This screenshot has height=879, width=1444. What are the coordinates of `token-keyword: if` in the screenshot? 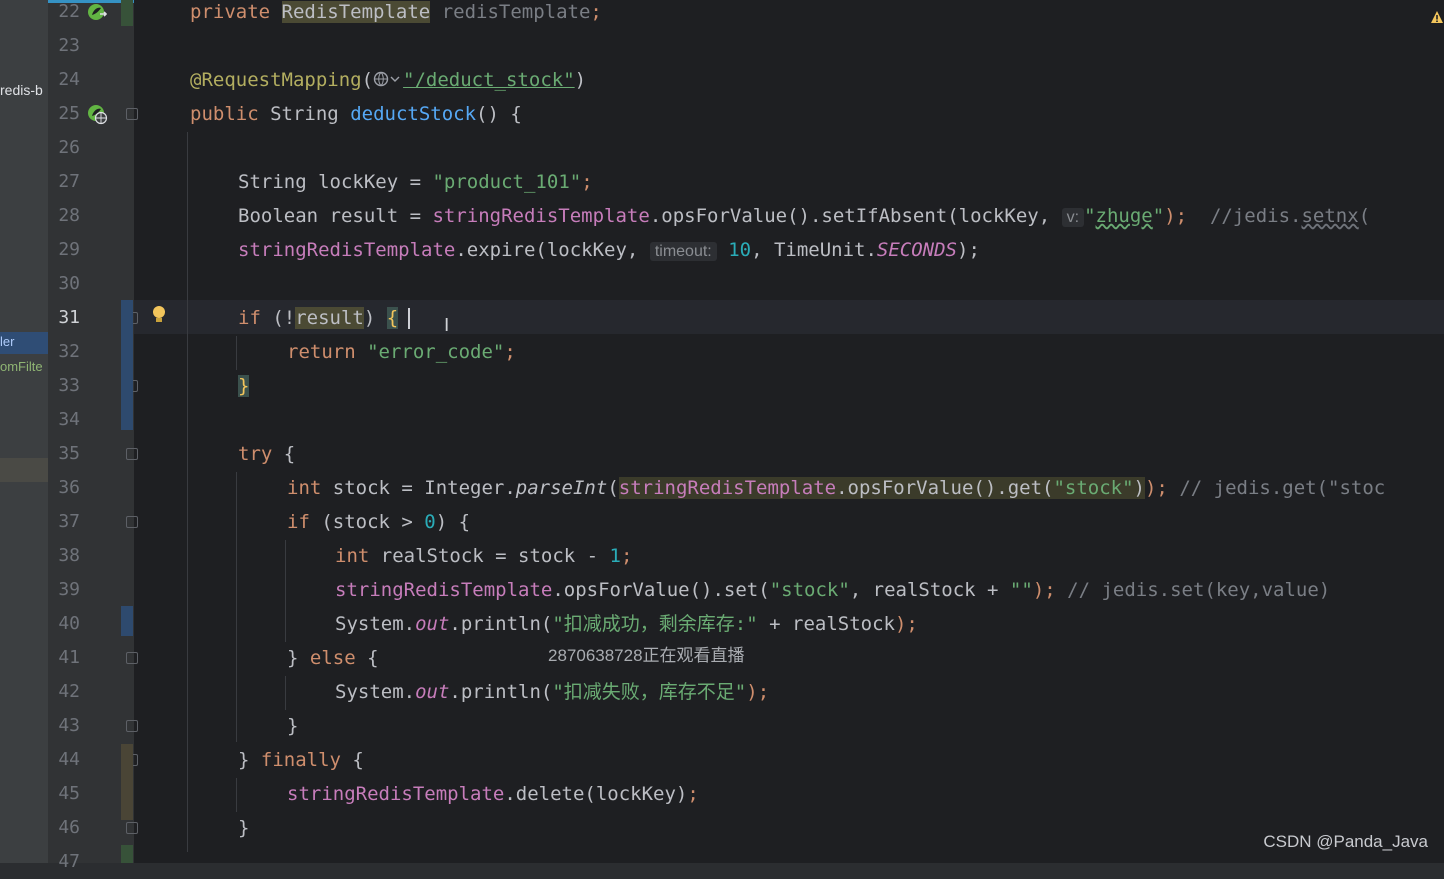 It's located at (298, 522).